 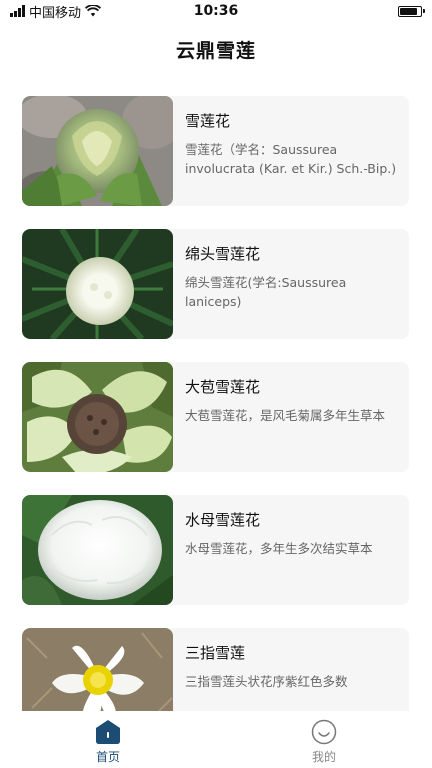 I want to click on list-item: 绵头雪莲花 绵头雪莲花(学名:Saussurea laniceps), so click(x=215, y=284).